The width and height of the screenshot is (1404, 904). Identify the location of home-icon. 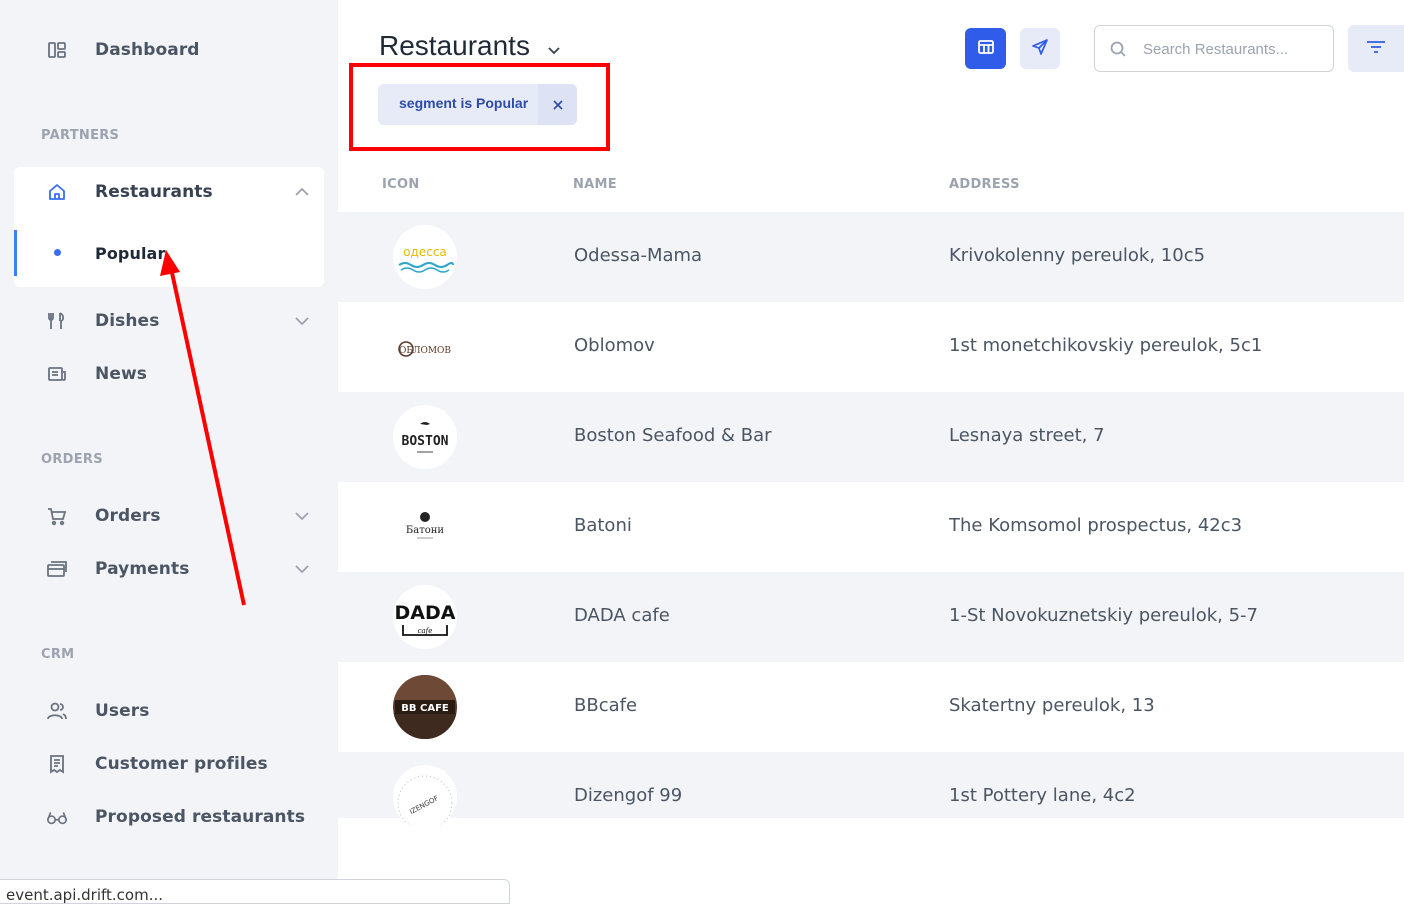
(57, 192).